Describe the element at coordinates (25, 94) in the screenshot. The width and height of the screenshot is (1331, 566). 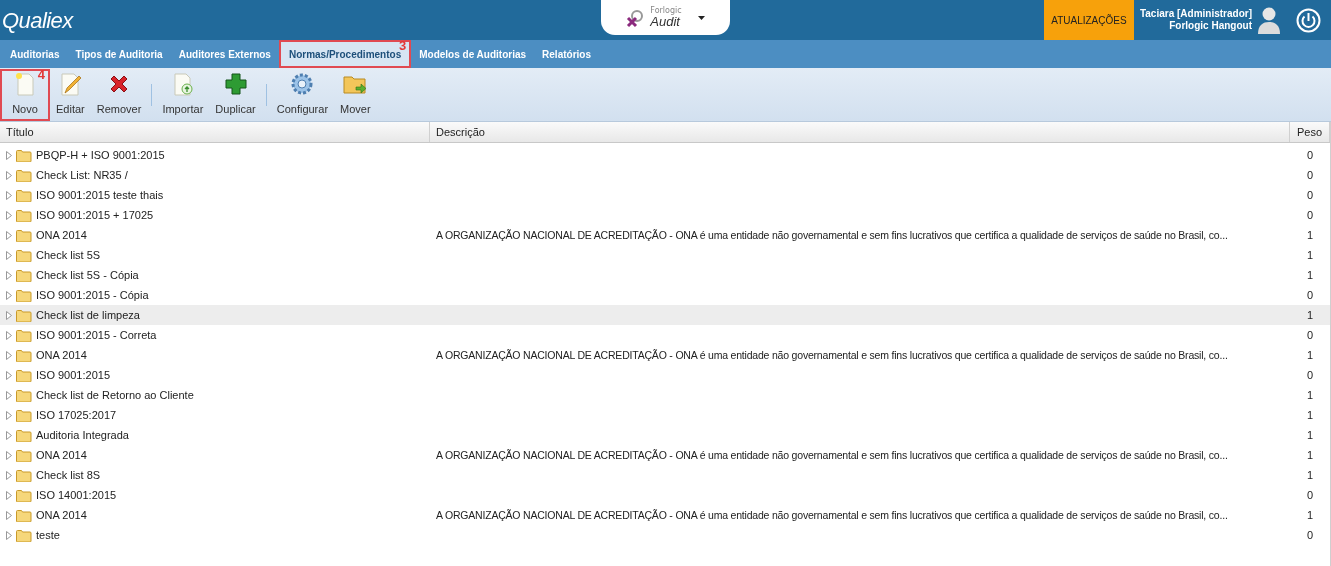
I see `toolbar-button: Novo 4` at that location.